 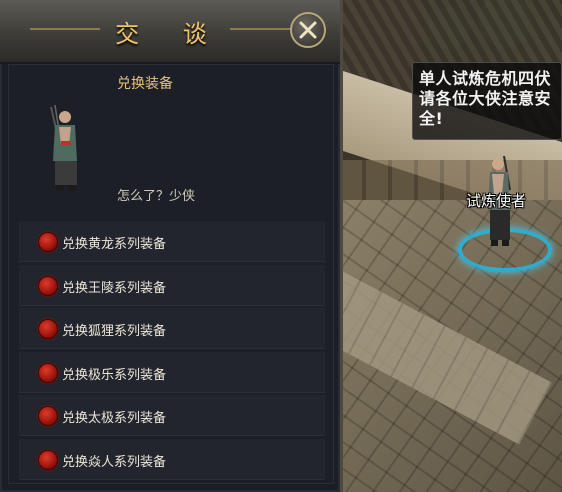 What do you see at coordinates (114, 244) in the screenshot?
I see `option-label: 兑换黄龙系列装备` at bounding box center [114, 244].